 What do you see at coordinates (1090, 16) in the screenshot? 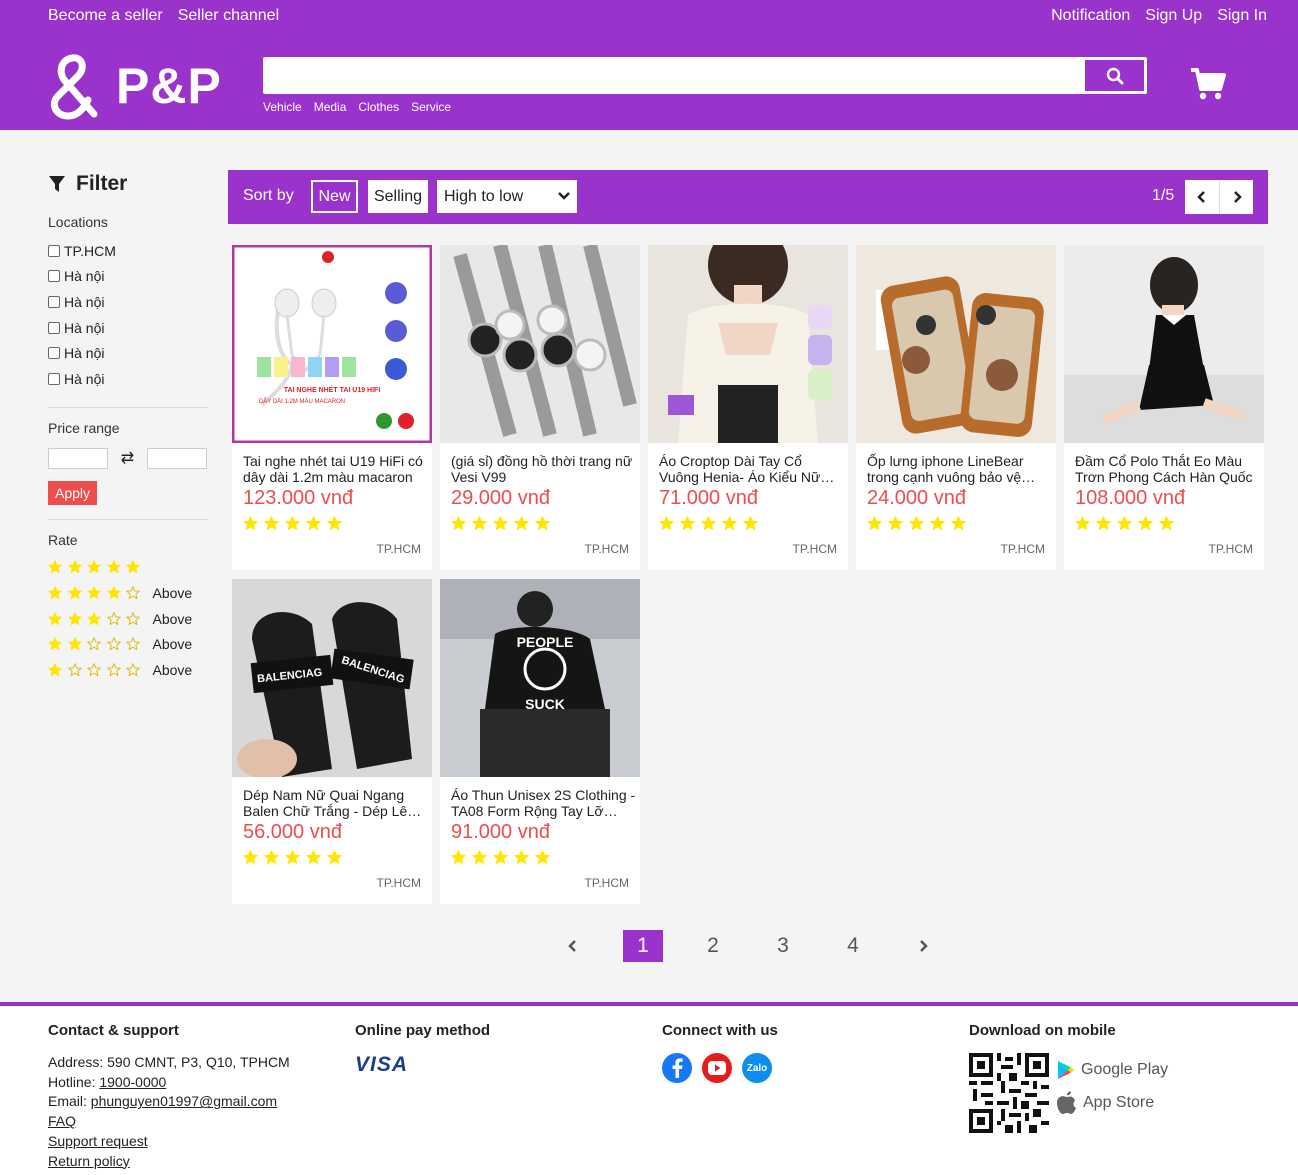
I see `notification-link: Notification` at bounding box center [1090, 16].